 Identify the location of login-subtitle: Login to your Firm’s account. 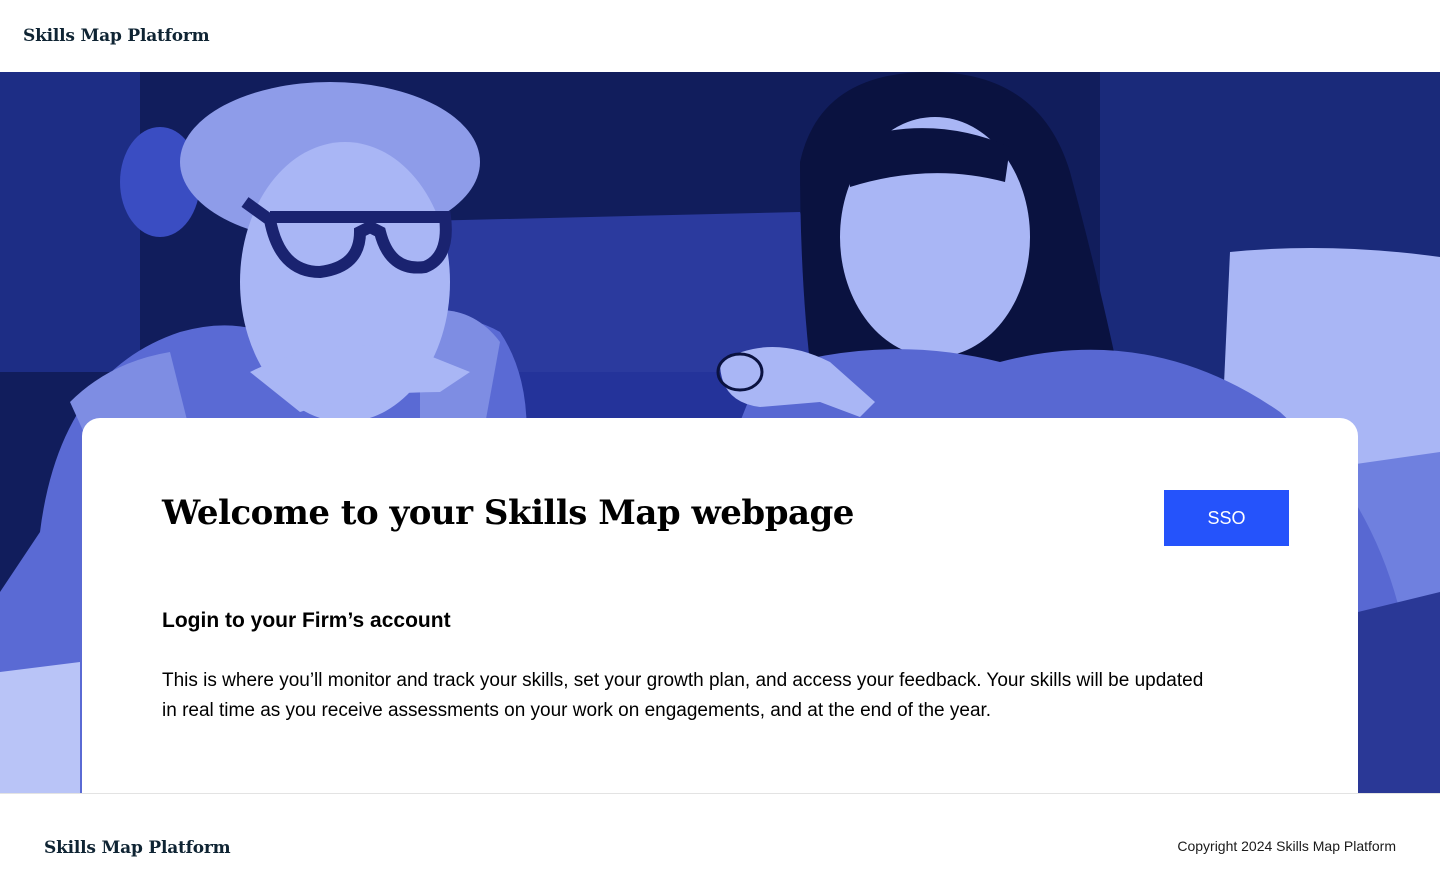
(306, 620).